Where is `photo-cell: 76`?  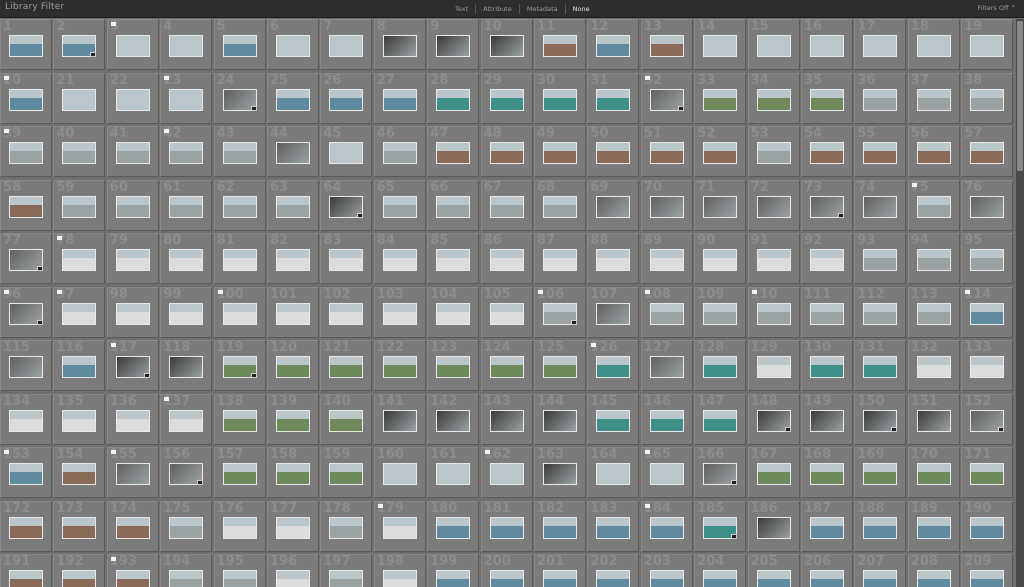
photo-cell: 76 is located at coordinates (987, 205).